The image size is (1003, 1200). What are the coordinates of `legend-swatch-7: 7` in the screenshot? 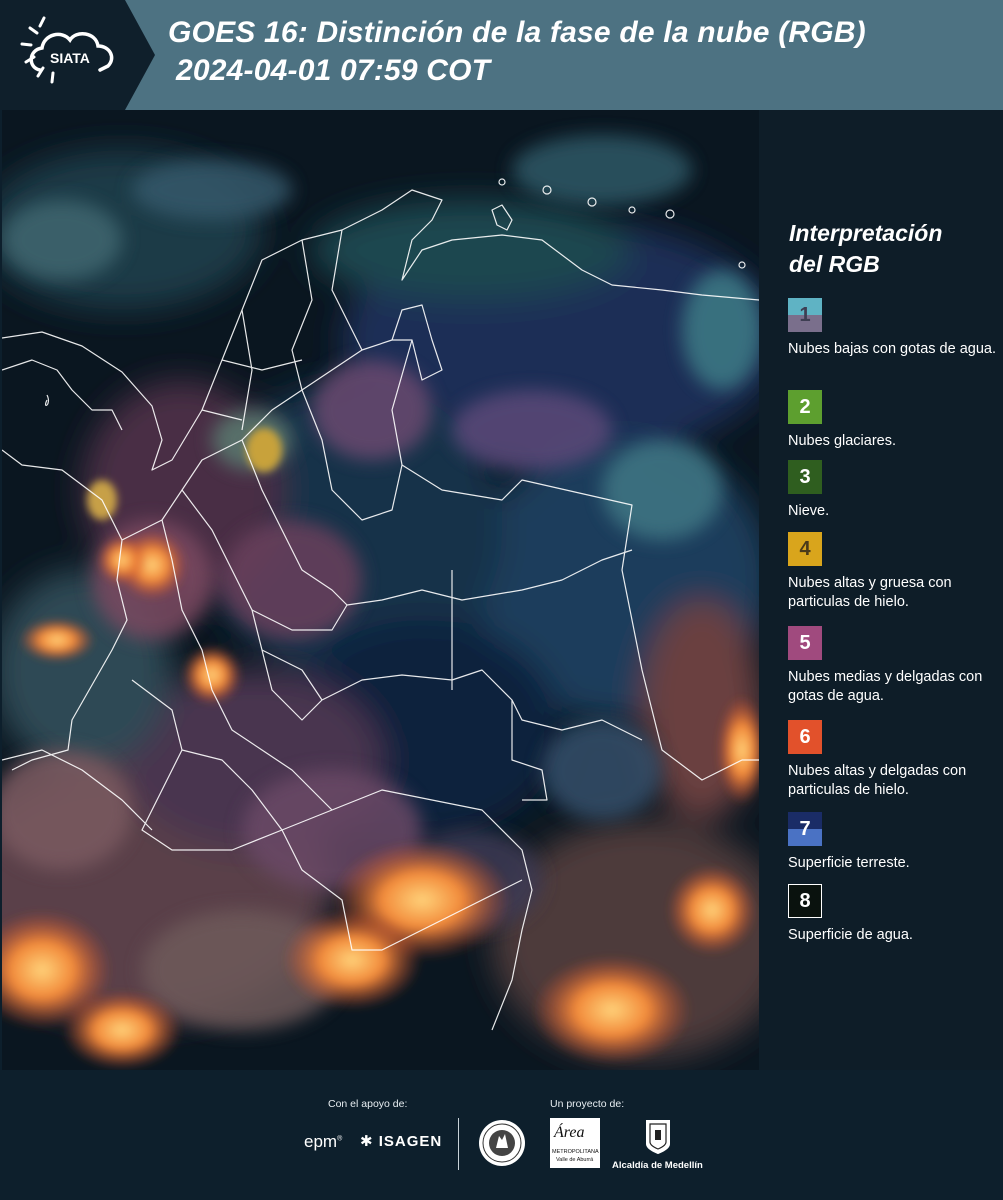 It's located at (805, 829).